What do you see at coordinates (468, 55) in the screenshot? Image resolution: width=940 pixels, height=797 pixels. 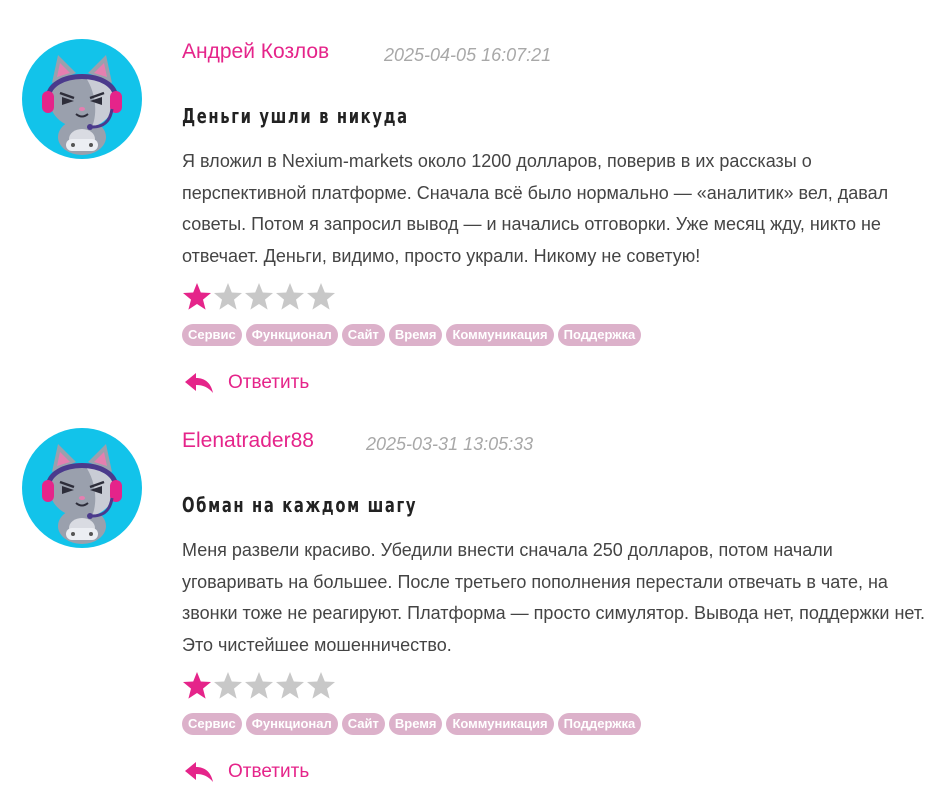 I see `review-date: 2025-04-05 16:07:21` at bounding box center [468, 55].